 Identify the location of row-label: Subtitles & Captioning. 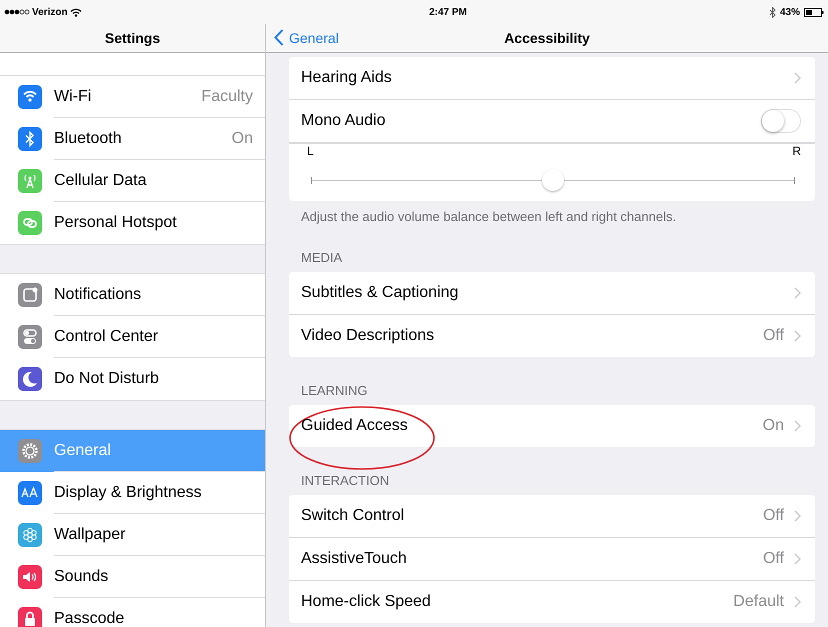
(379, 293).